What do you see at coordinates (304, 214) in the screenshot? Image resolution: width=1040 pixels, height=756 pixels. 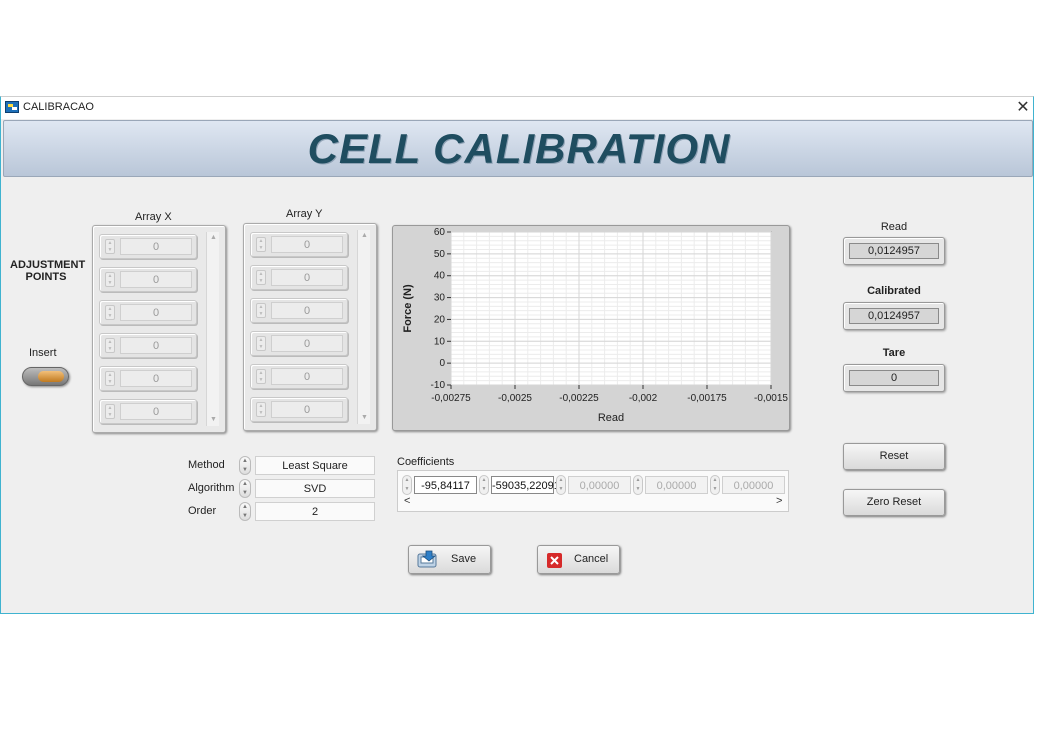 I see `array-y-label: Array Y` at bounding box center [304, 214].